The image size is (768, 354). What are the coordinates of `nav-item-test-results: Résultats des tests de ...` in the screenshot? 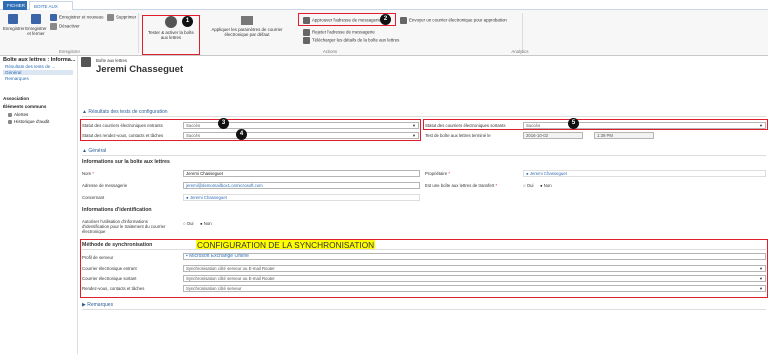 It's located at (30, 66).